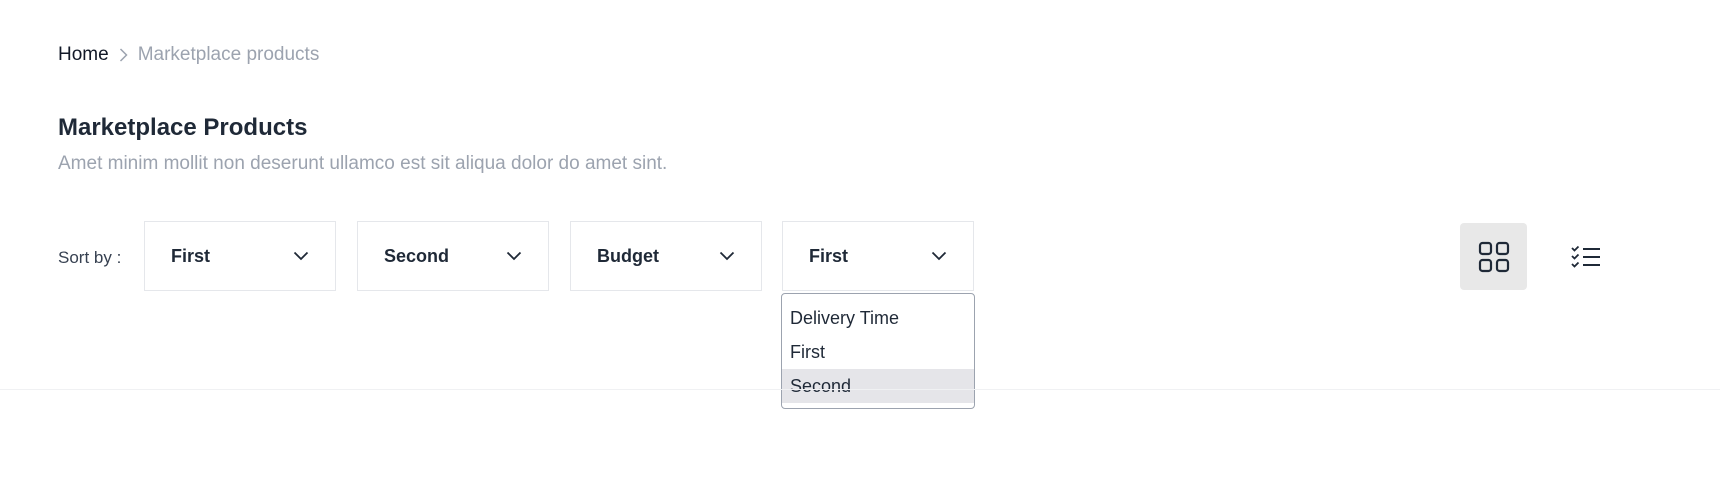  I want to click on dropdown-option-second: Second, so click(878, 386).